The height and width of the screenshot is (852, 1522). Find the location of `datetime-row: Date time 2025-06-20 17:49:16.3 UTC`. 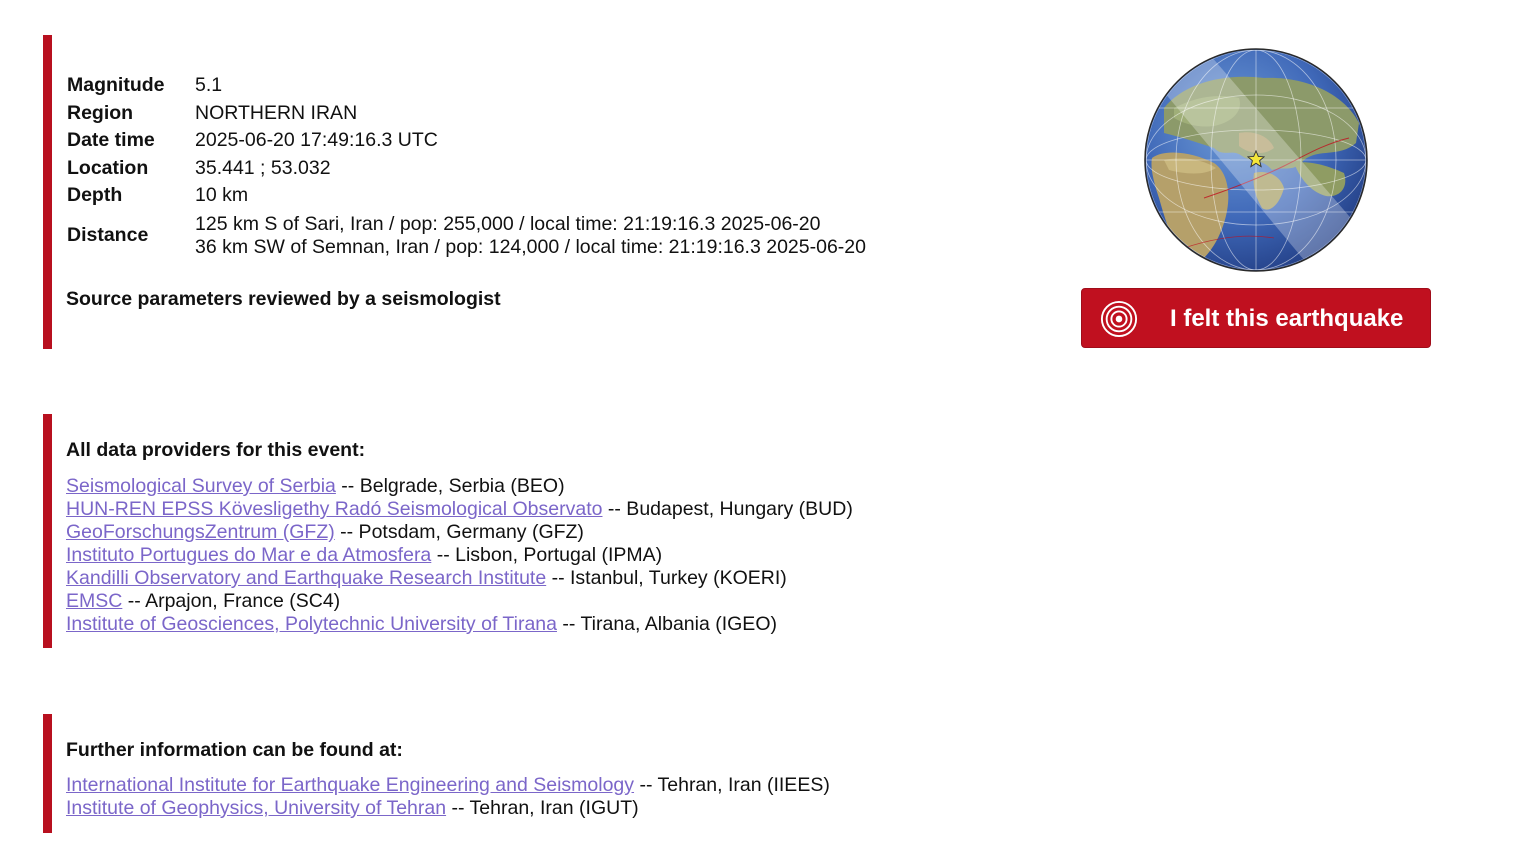

datetime-row: Date time 2025-06-20 17:49:16.3 UTC is located at coordinates (466, 141).